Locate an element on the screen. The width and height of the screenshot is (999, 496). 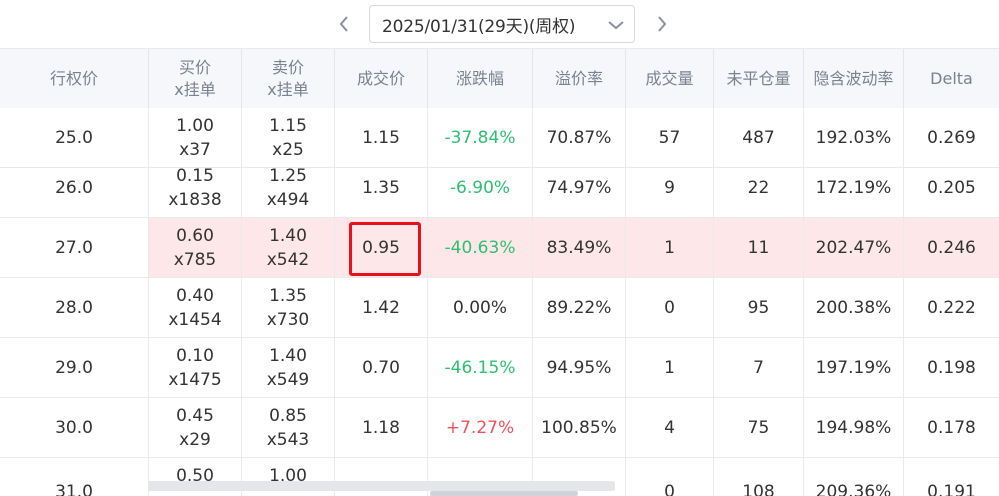
header-open-interest: 未平仓量 is located at coordinates (758, 79).